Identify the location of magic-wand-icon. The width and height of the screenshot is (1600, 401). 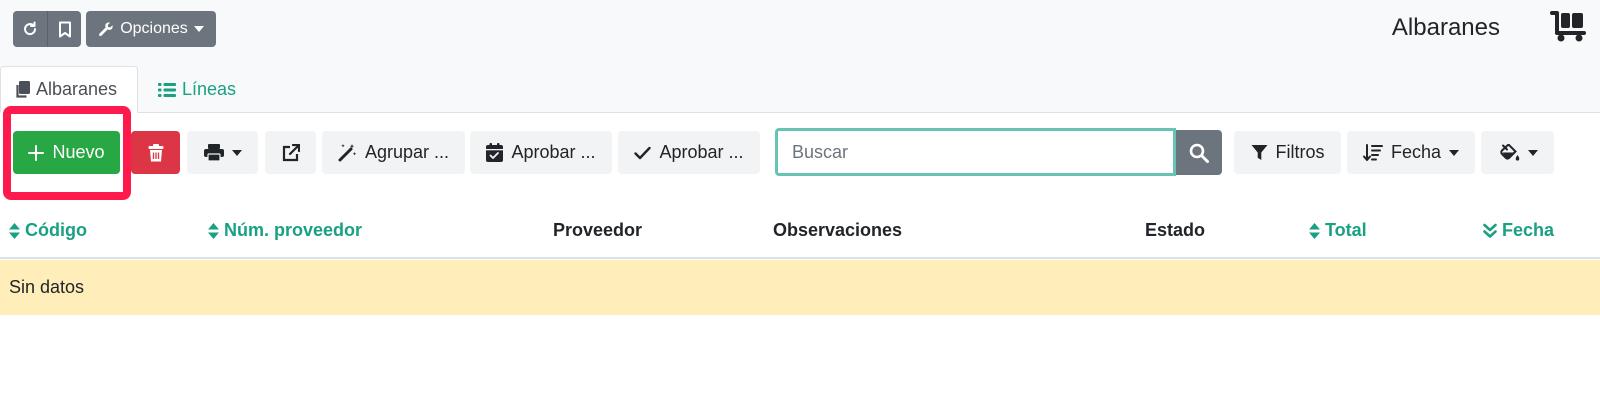
(347, 153).